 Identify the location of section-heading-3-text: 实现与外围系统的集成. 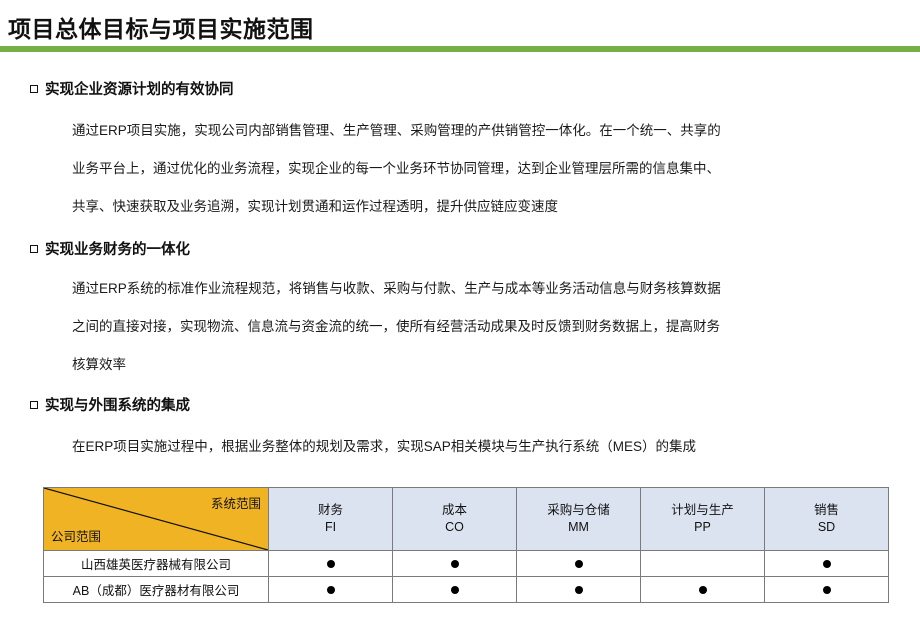
(117, 406).